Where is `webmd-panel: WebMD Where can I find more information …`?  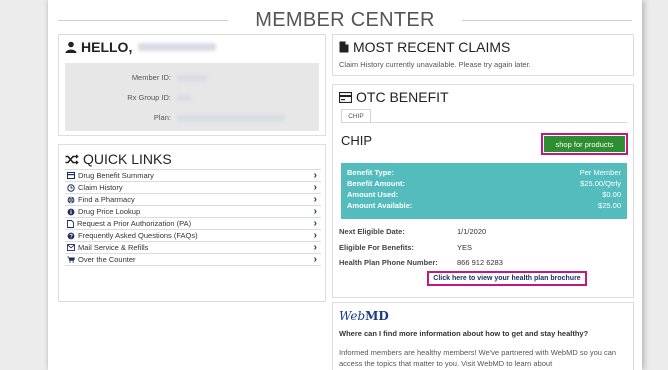
webmd-panel: WebMD Where can I find more information … is located at coordinates (483, 336).